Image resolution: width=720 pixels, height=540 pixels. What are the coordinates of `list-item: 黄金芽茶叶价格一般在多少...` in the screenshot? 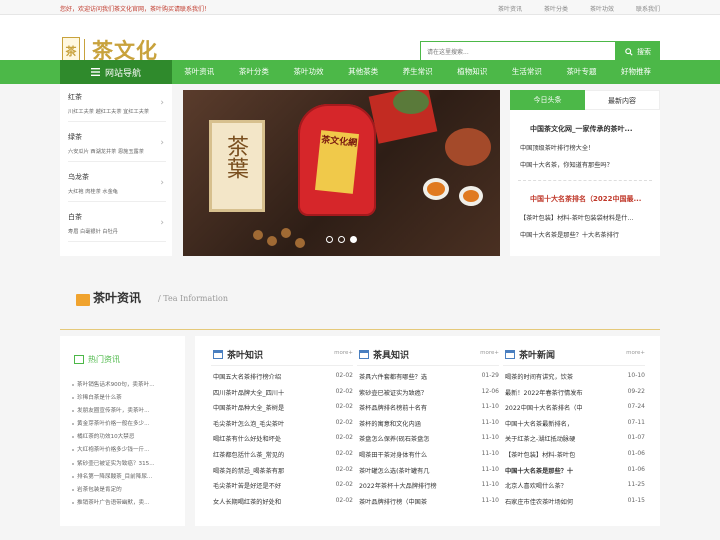 It's located at (126, 425).